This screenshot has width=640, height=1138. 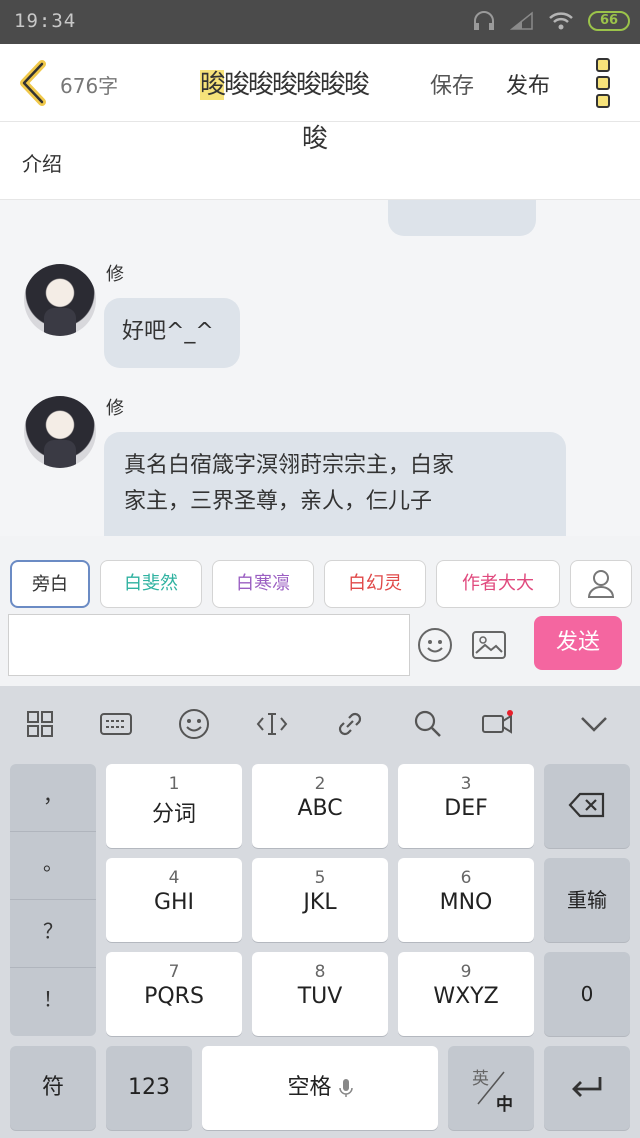 I want to click on key-7: 7 PQRS, so click(x=174, y=994).